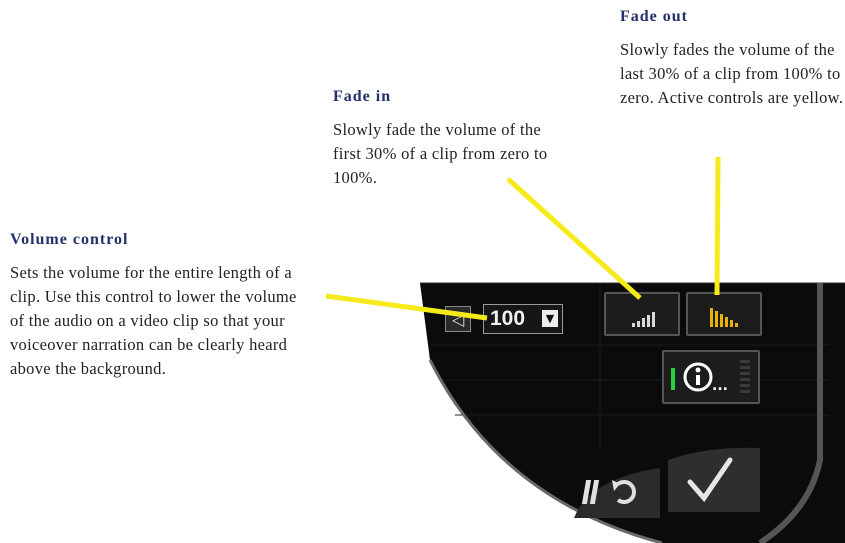 Image resolution: width=845 pixels, height=543 pixels. I want to click on fade-in-pointer-line, so click(574, 238).